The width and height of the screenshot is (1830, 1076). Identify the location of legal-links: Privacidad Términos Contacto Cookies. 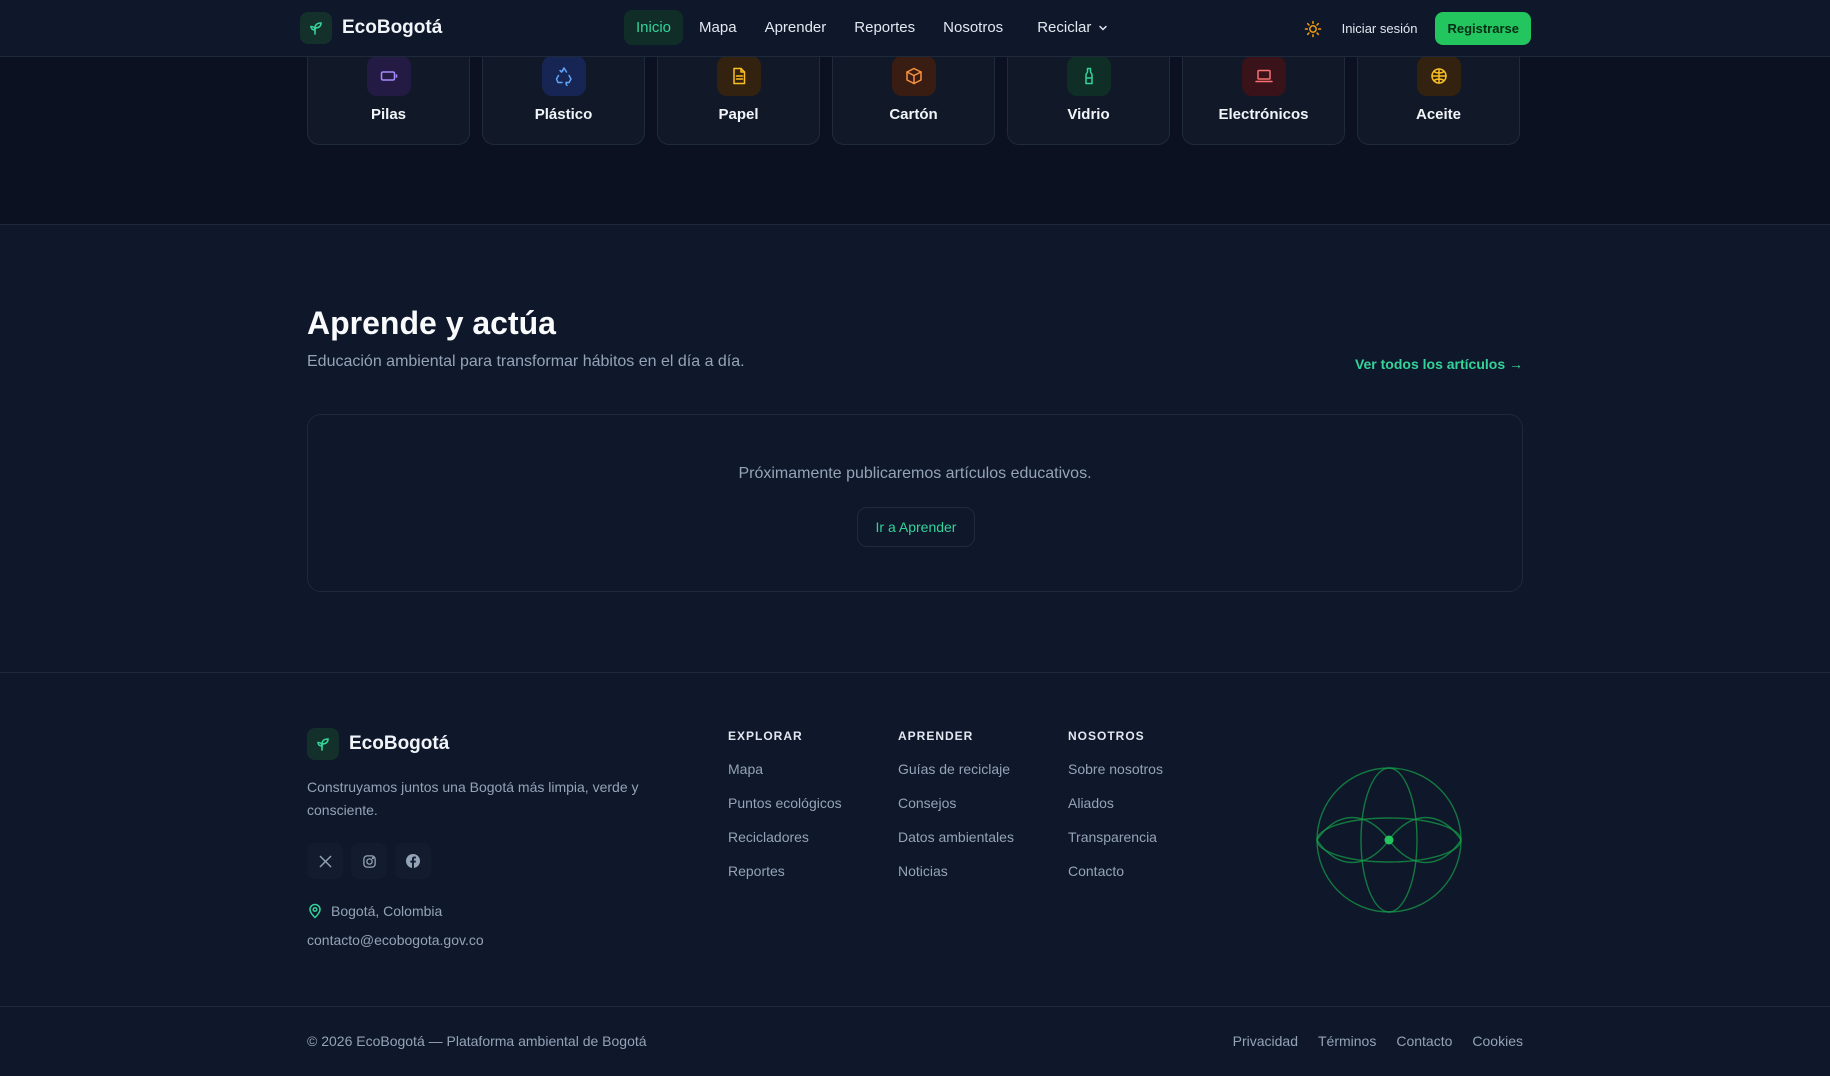
(1378, 1041).